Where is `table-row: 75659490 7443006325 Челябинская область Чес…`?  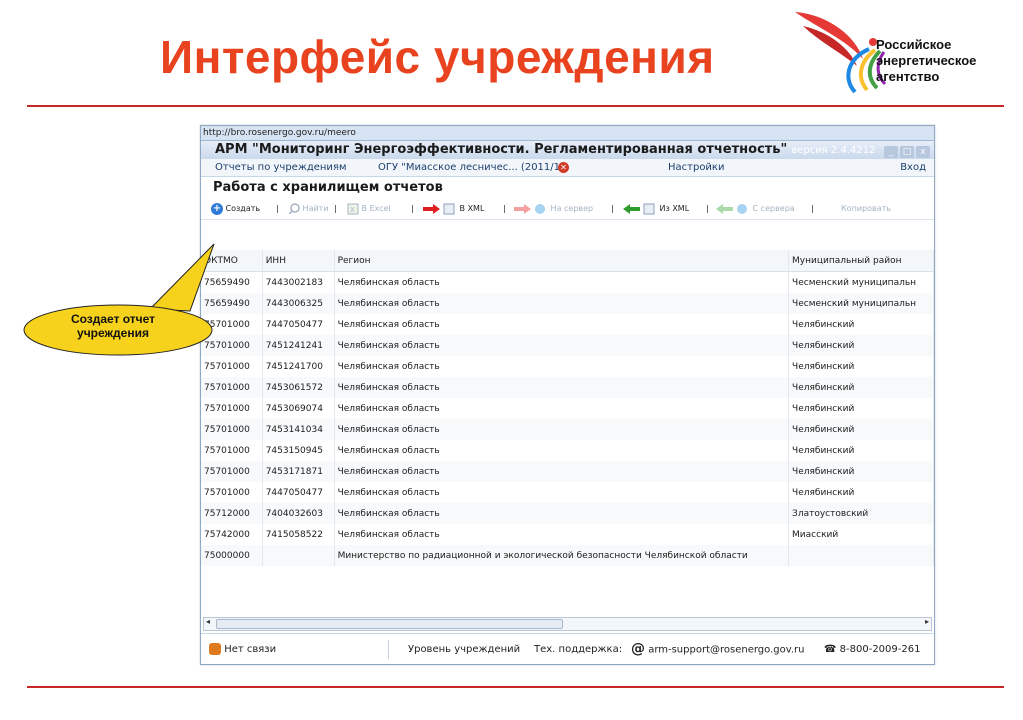
table-row: 75659490 7443006325 Челябинская область Чес… is located at coordinates (567, 303).